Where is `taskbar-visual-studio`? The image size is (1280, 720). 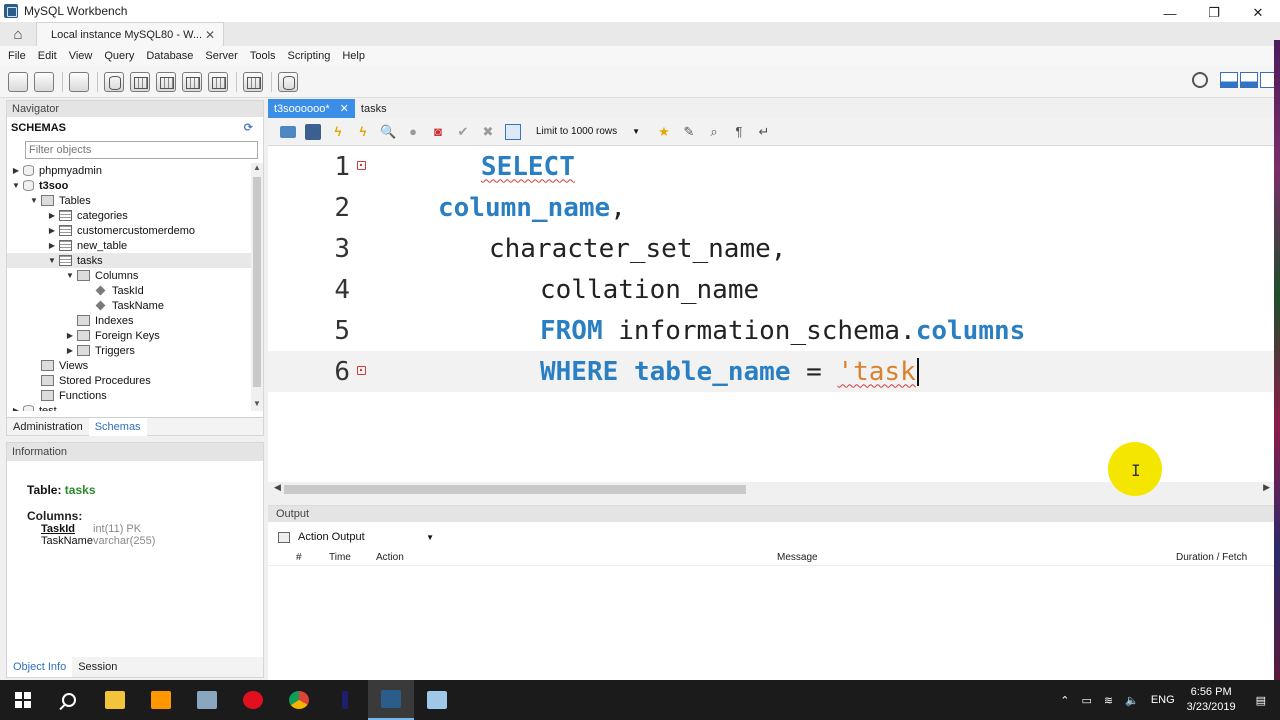 taskbar-visual-studio is located at coordinates (345, 700).